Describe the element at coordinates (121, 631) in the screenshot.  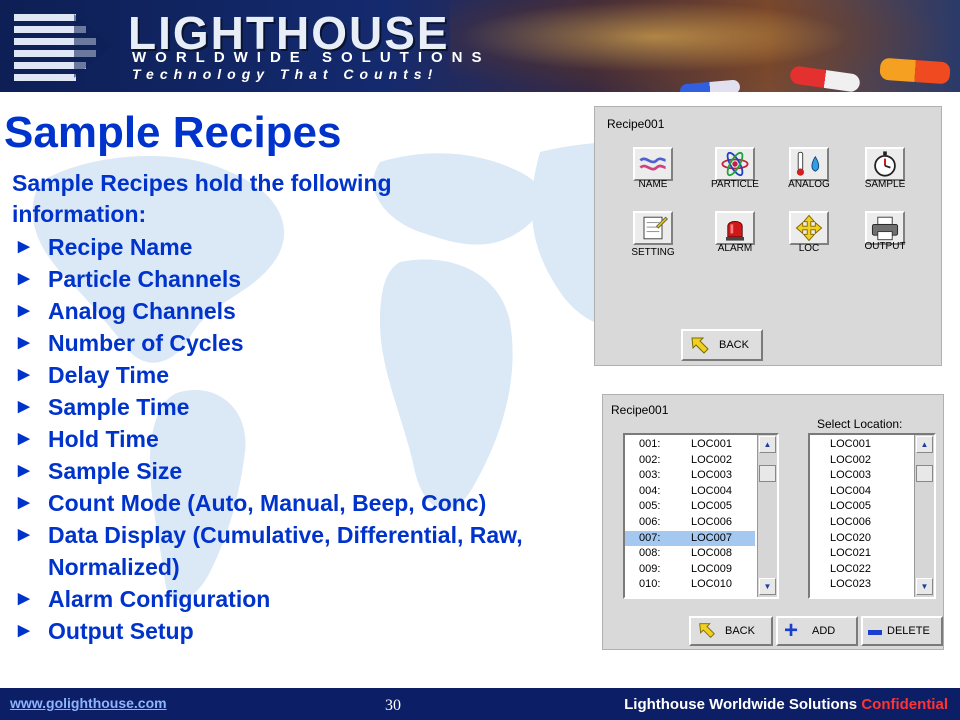
I see `feature-list-text: Output Setup` at that location.